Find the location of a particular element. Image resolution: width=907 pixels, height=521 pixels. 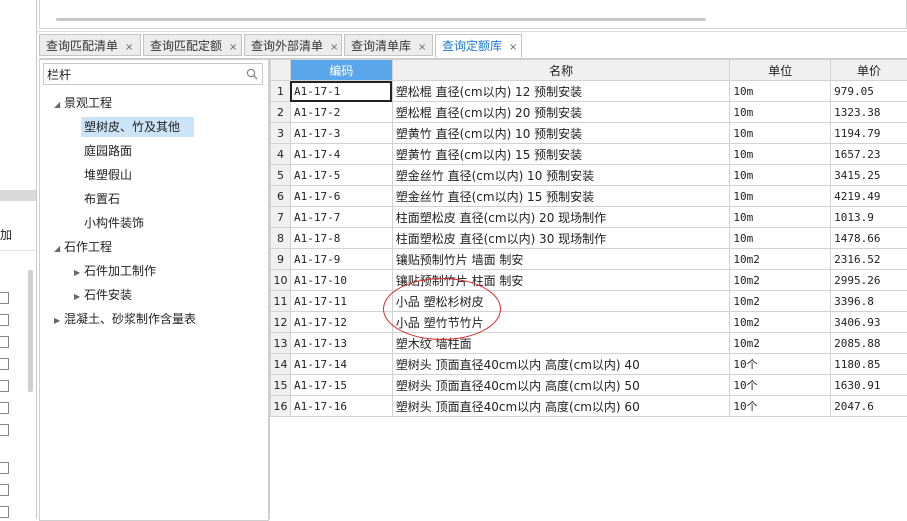

tab-query-bill-library: 查询清单库× is located at coordinates (388, 45).